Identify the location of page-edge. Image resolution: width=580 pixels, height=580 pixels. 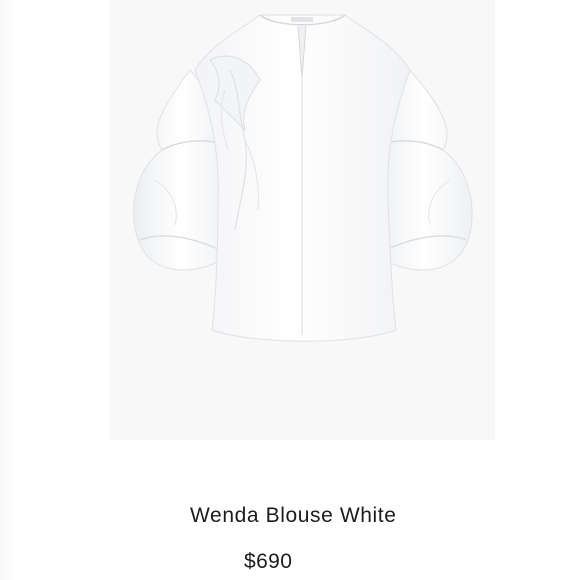
(7, 290).